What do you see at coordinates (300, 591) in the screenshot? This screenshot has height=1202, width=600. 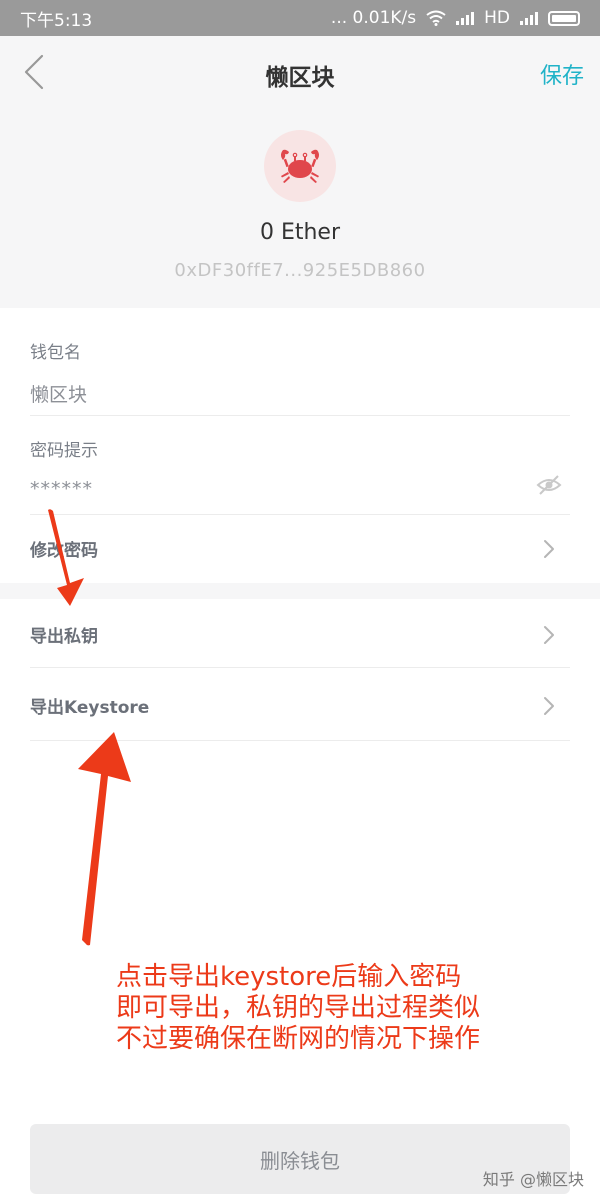 I see `section-gap` at bounding box center [300, 591].